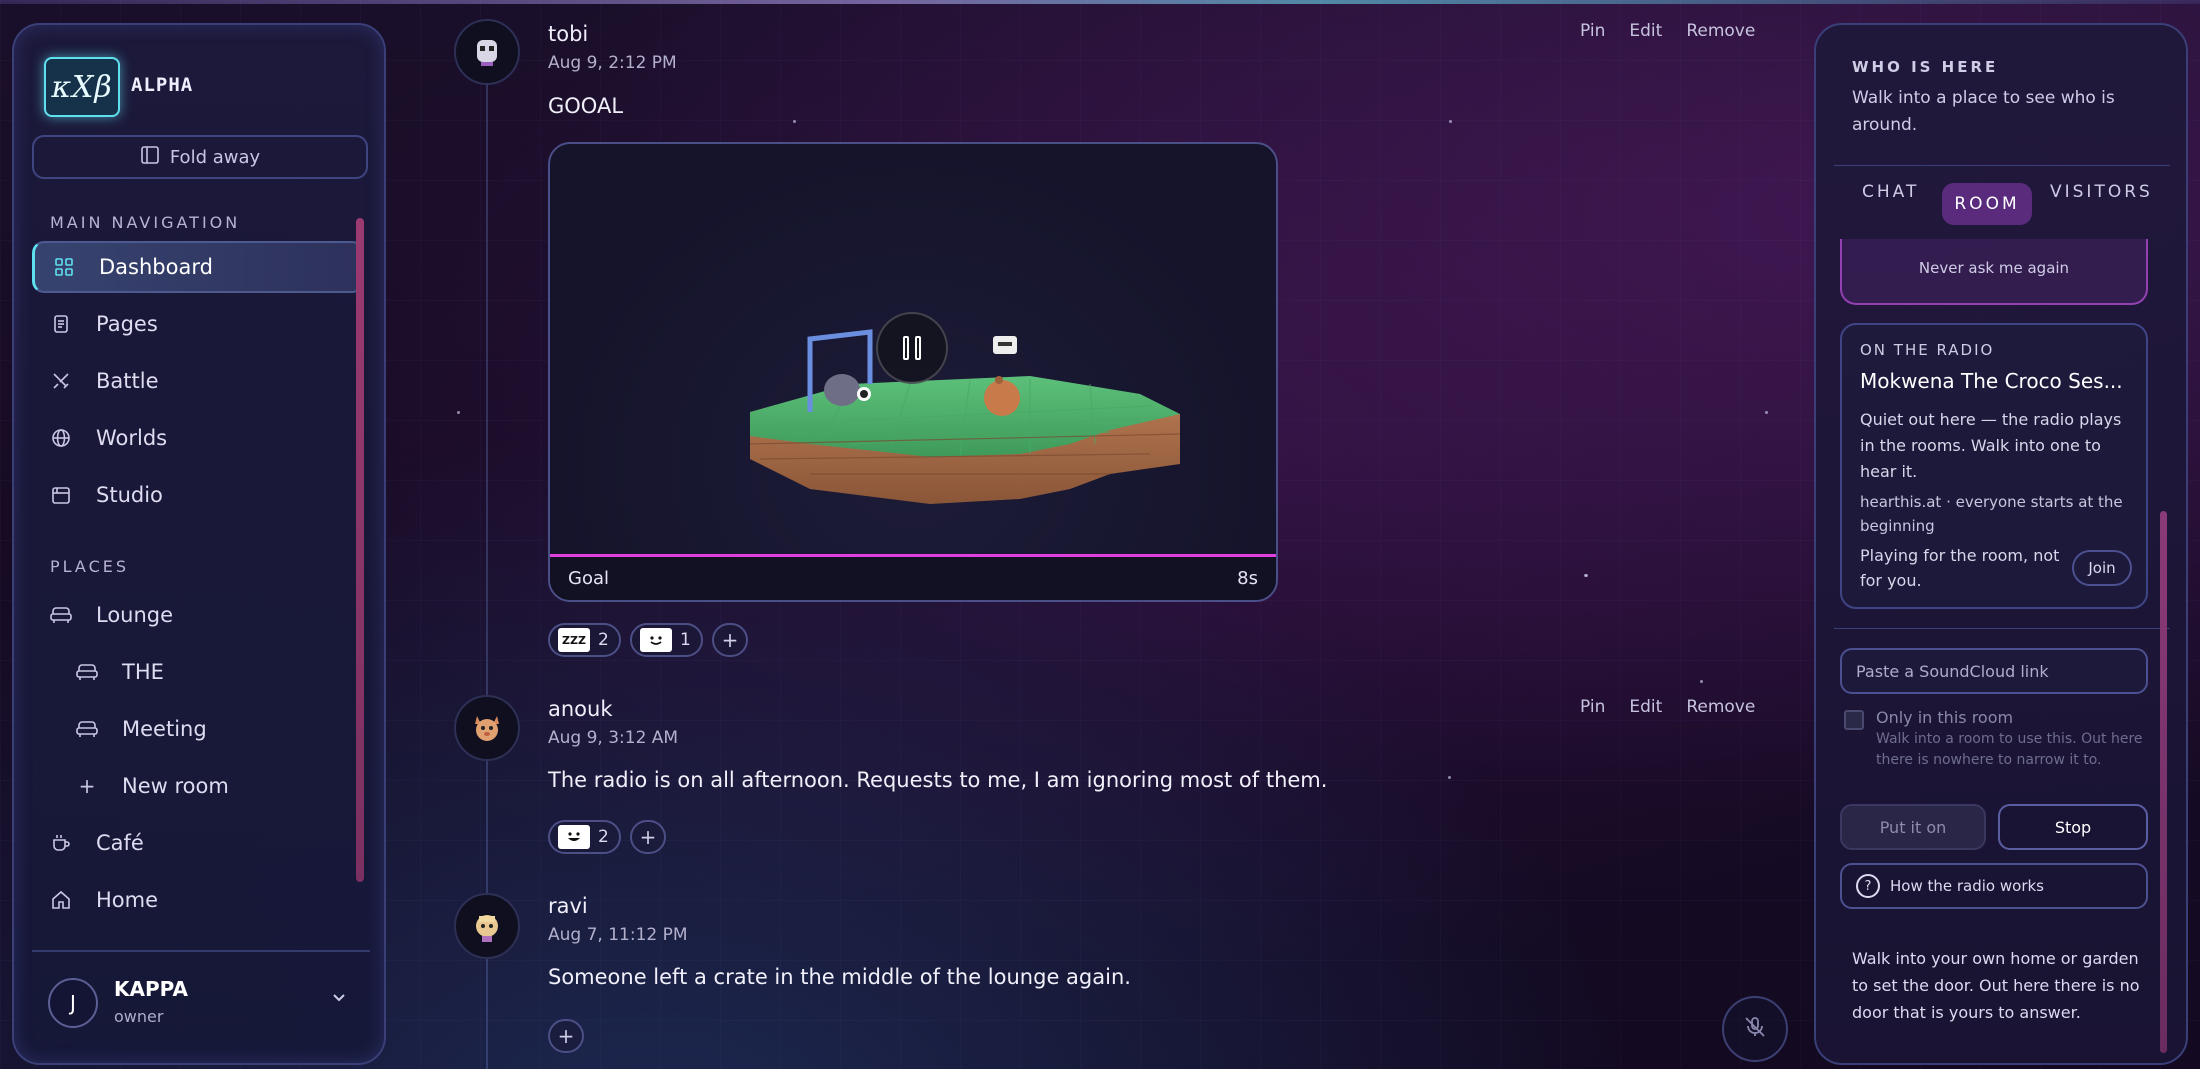  I want to click on user-avatar: J, so click(73, 1003).